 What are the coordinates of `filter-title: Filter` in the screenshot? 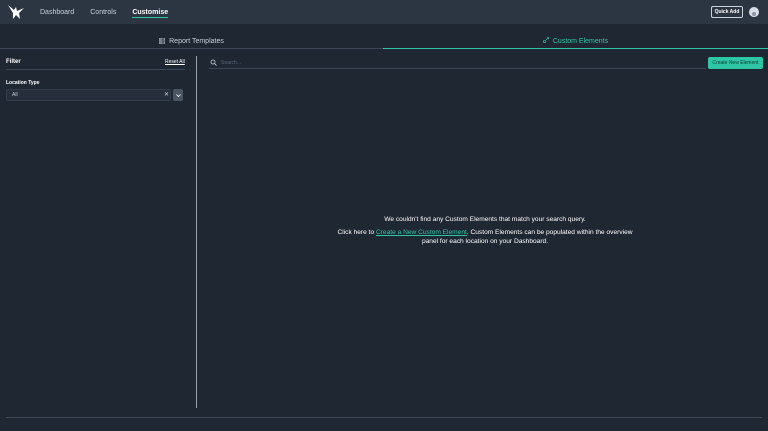 It's located at (13, 62).